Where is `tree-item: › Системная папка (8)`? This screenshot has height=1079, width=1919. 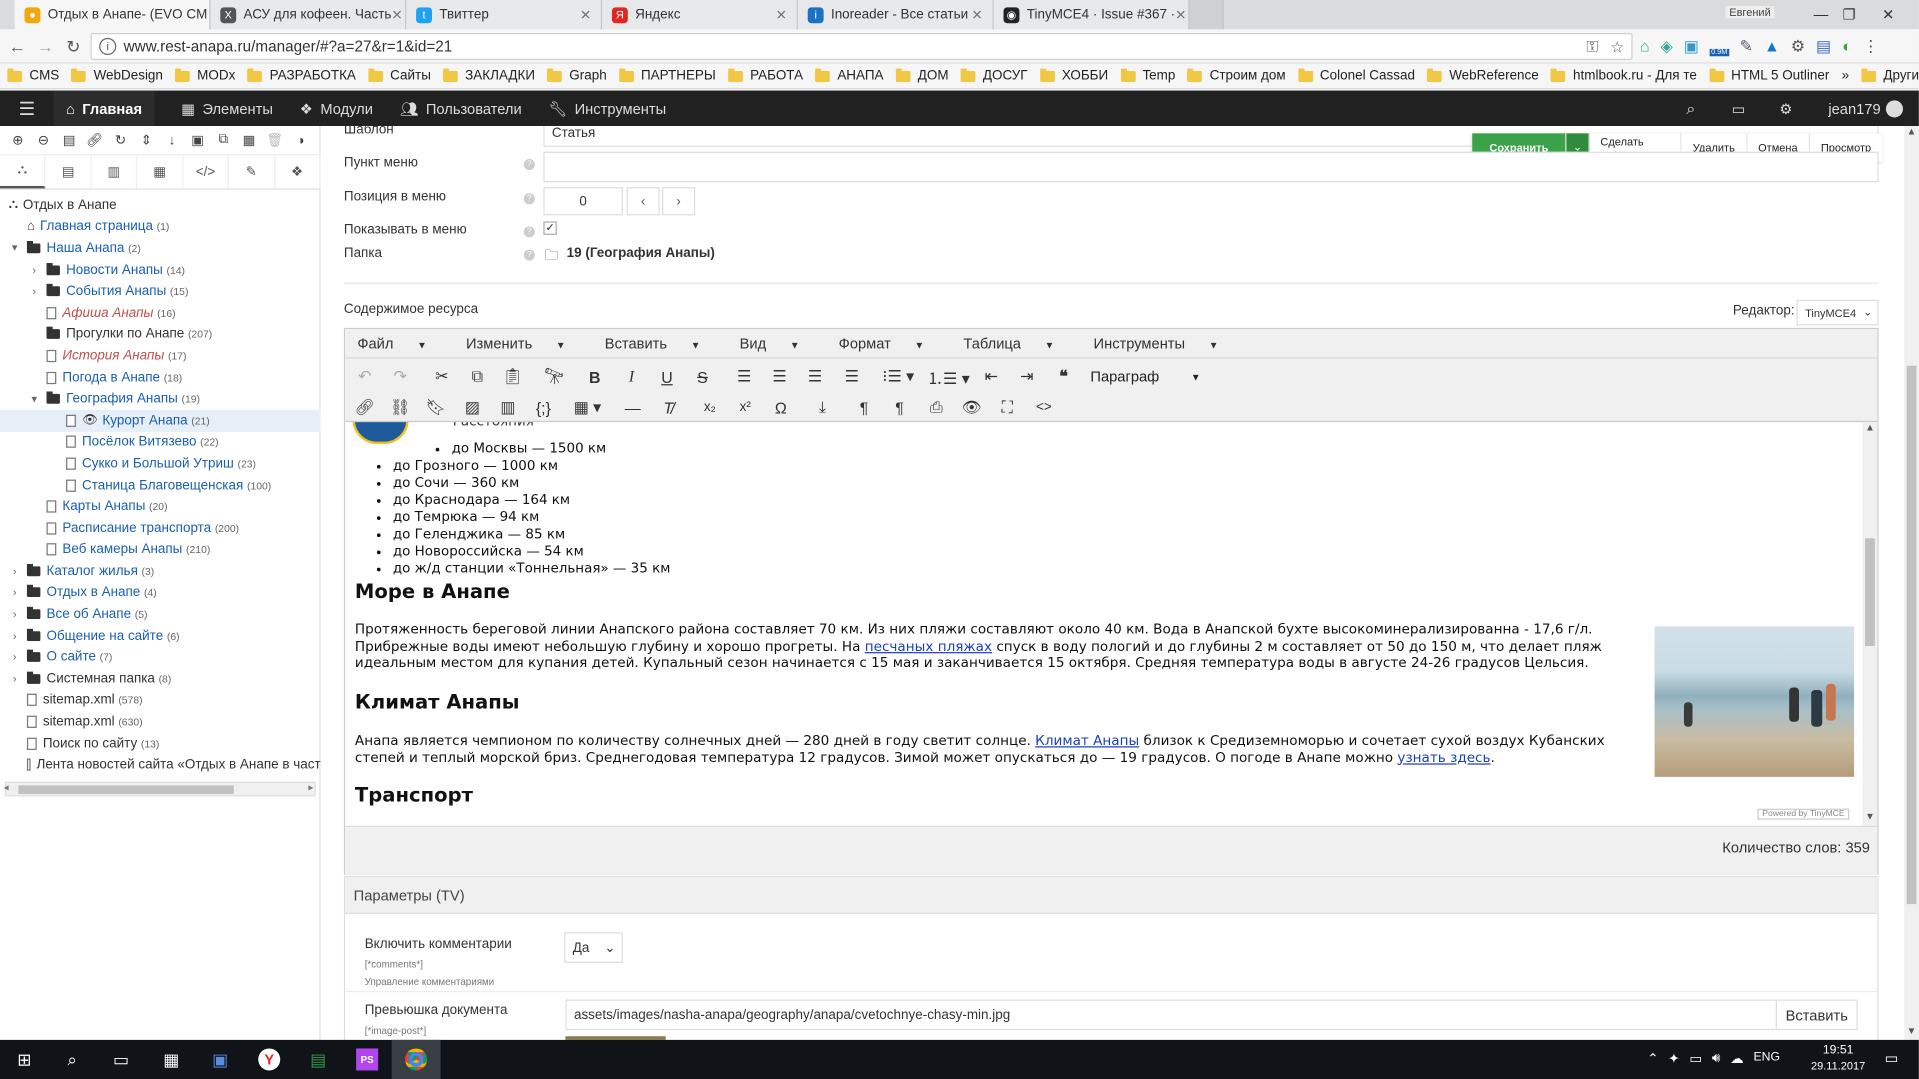
tree-item: › Системная папка (8) is located at coordinates (160, 679).